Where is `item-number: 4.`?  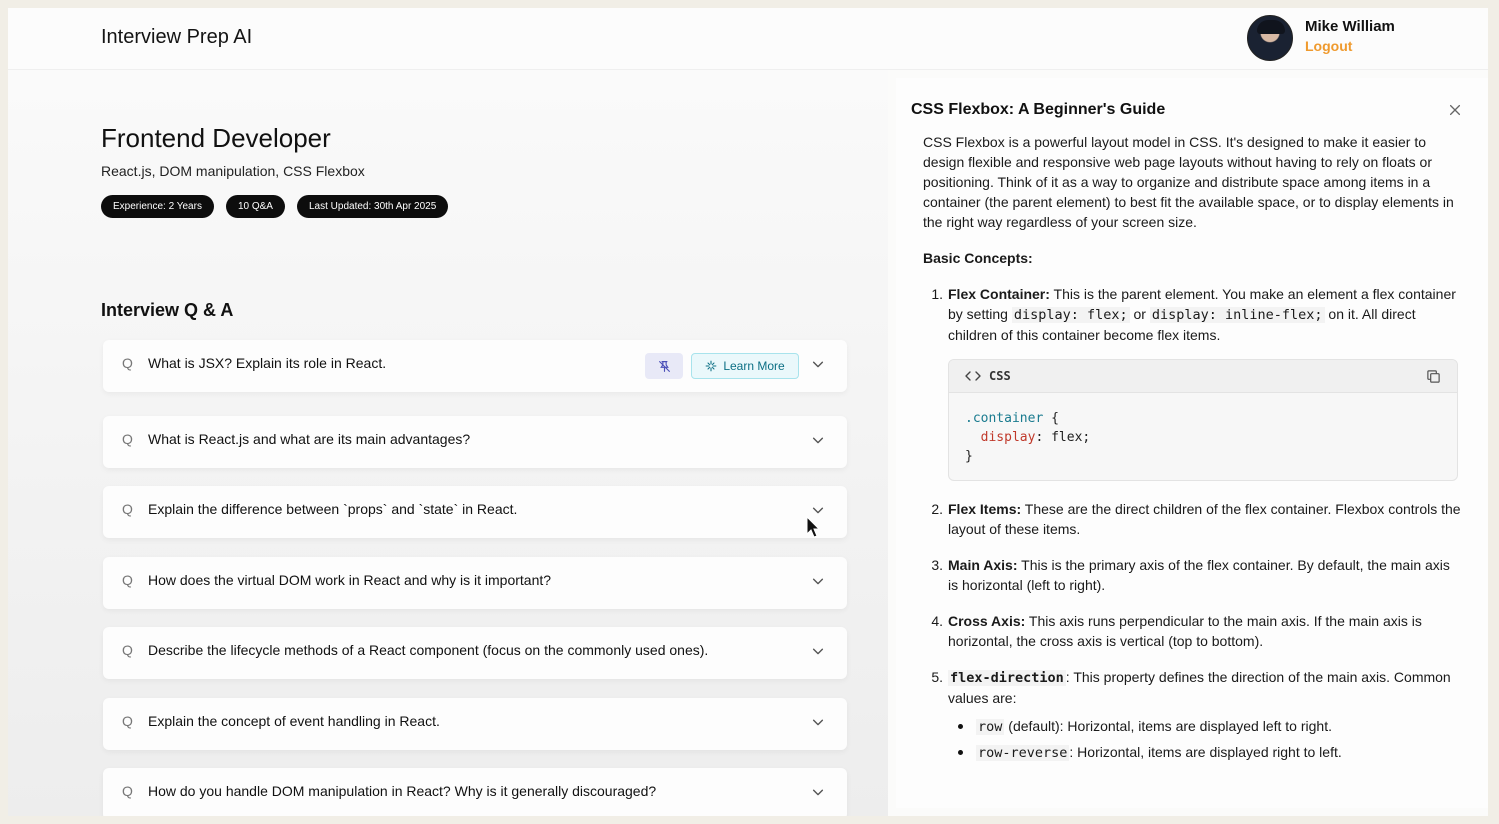
item-number: 4. is located at coordinates (937, 621).